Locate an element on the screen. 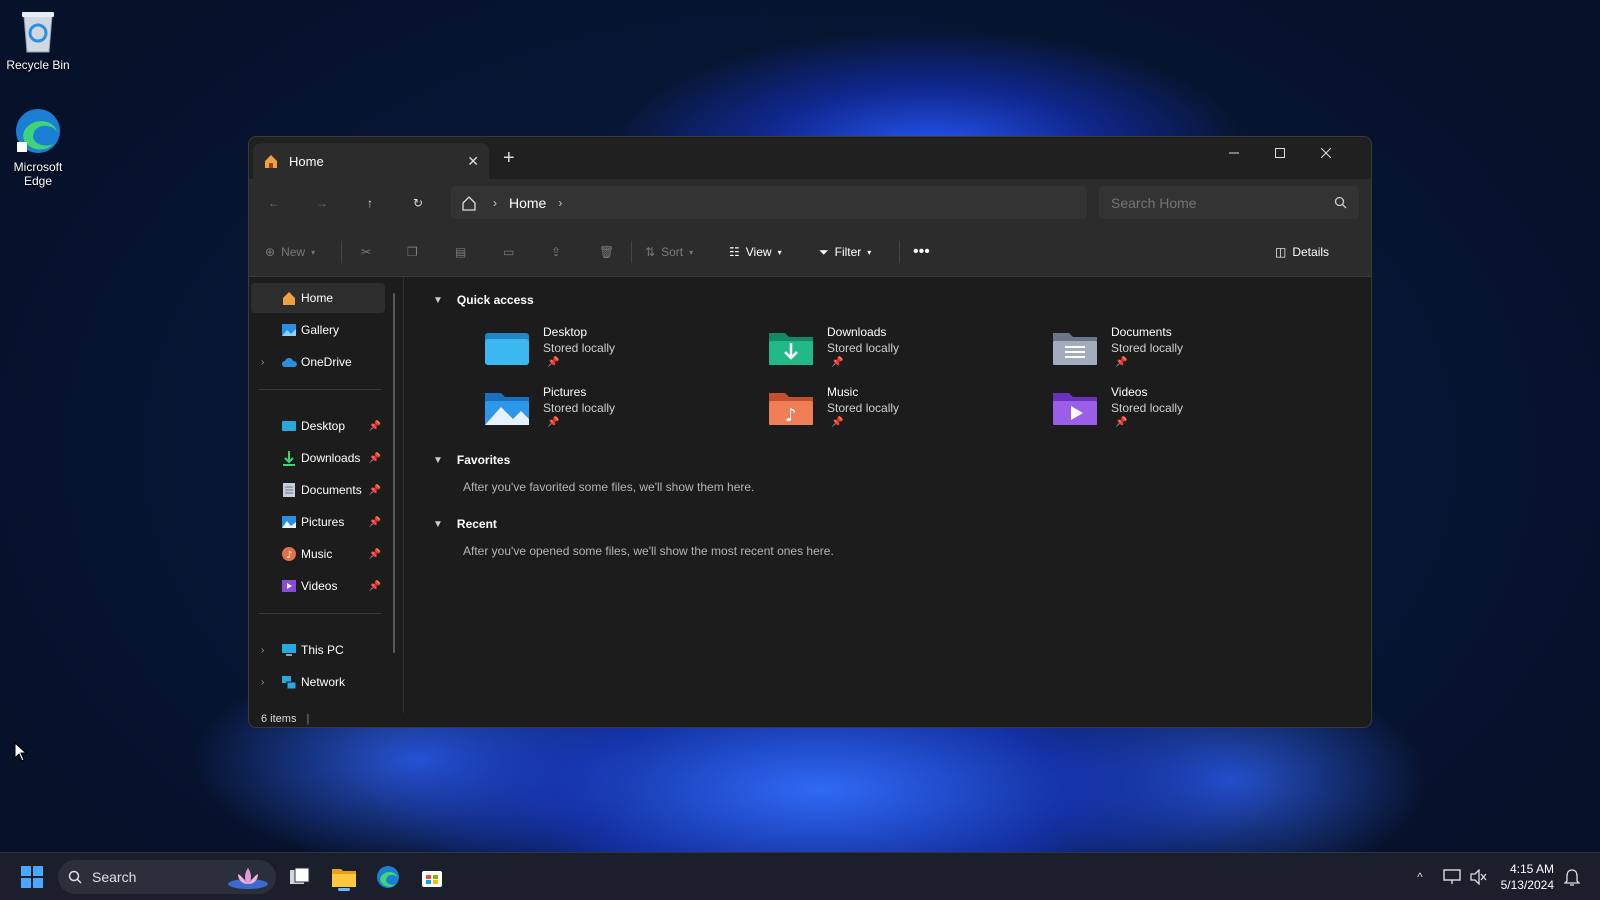 Image resolution: width=1600 pixels, height=900 pixels. chevron-down-icon: ▼ is located at coordinates (438, 300).